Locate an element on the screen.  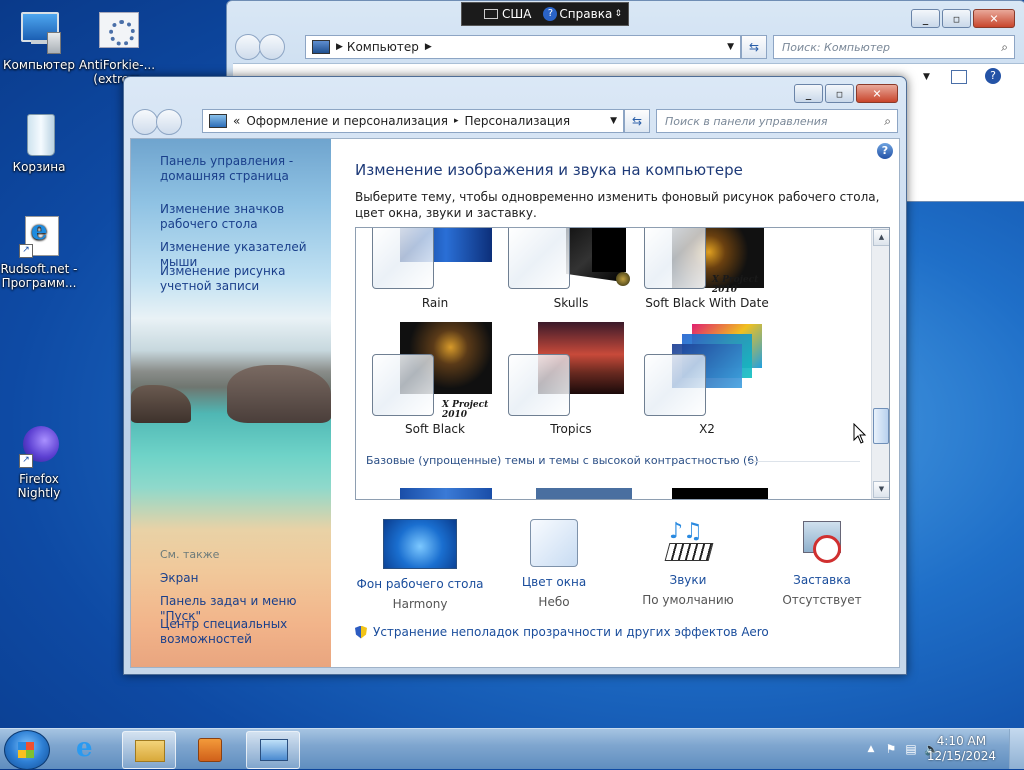
taskbar-media-player is located at coordinates (210, 749).